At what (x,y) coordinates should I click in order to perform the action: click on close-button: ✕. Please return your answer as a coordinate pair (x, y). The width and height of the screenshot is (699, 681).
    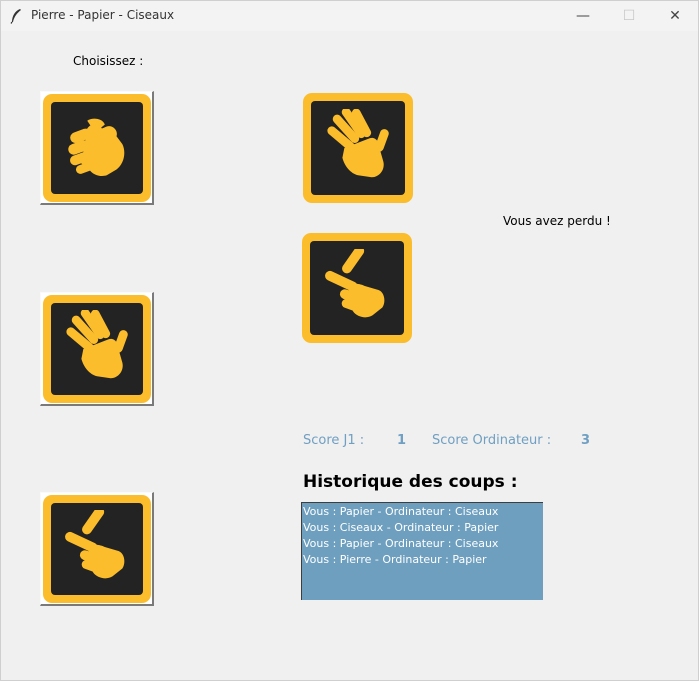
    Looking at the image, I should click on (675, 16).